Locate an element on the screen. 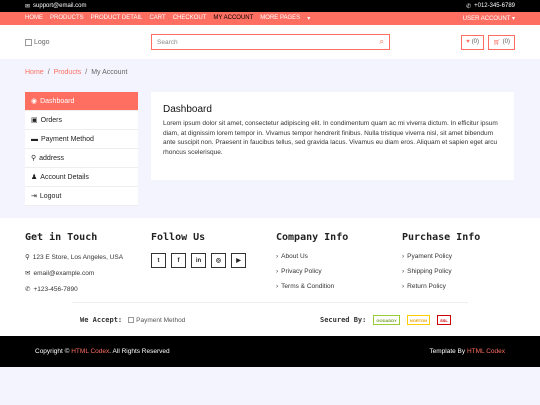 This screenshot has height=405, width=540. sidebar-item-logout: ⇥ Logout is located at coordinates (81, 196).